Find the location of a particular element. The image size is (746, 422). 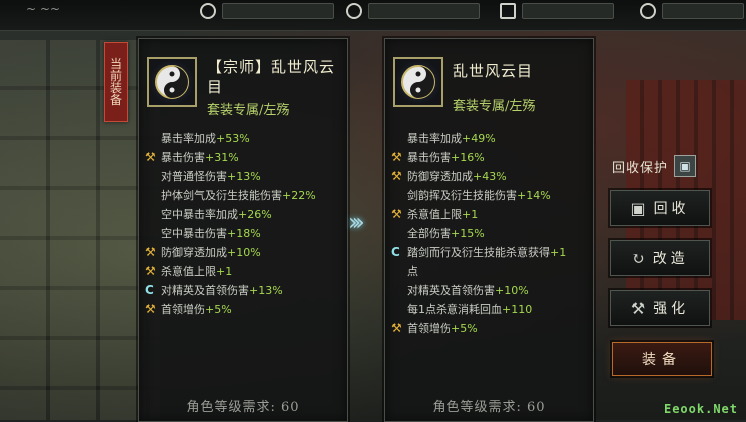

stat-value: +43% is located at coordinates (490, 176).